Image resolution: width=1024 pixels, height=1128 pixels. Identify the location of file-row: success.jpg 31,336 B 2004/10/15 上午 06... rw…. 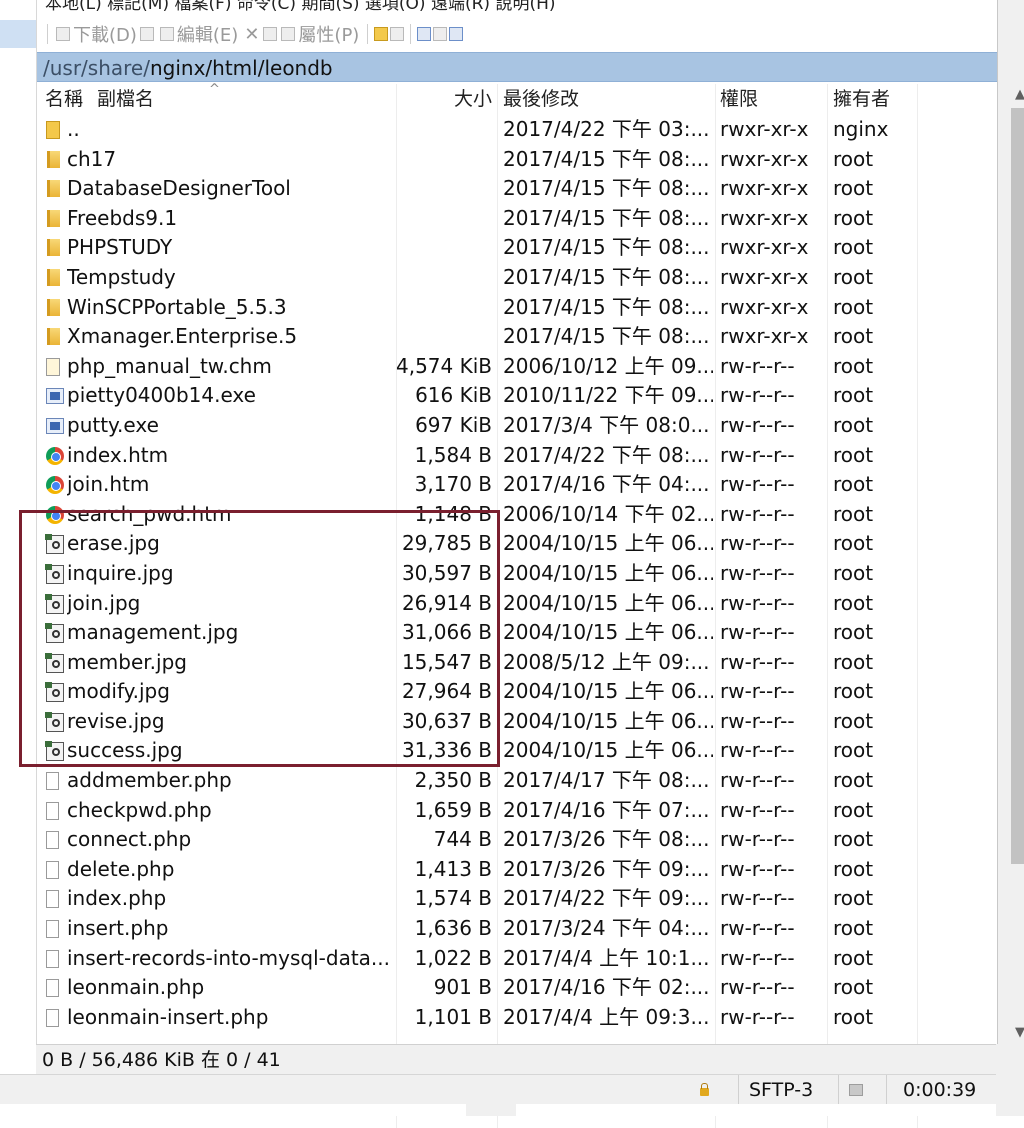
(507, 751).